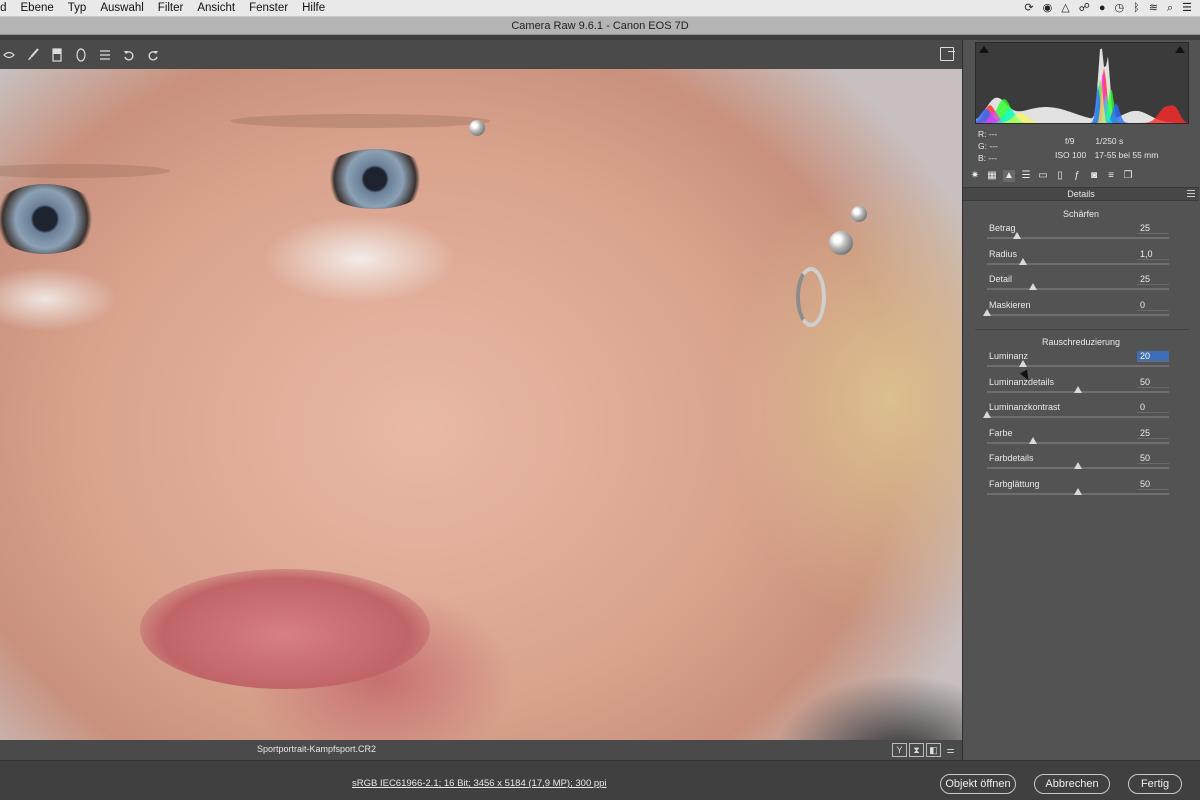 Image resolution: width=1200 pixels, height=800 pixels. Describe the element at coordinates (1010, 304) in the screenshot. I see `slider-label: Maskieren` at that location.